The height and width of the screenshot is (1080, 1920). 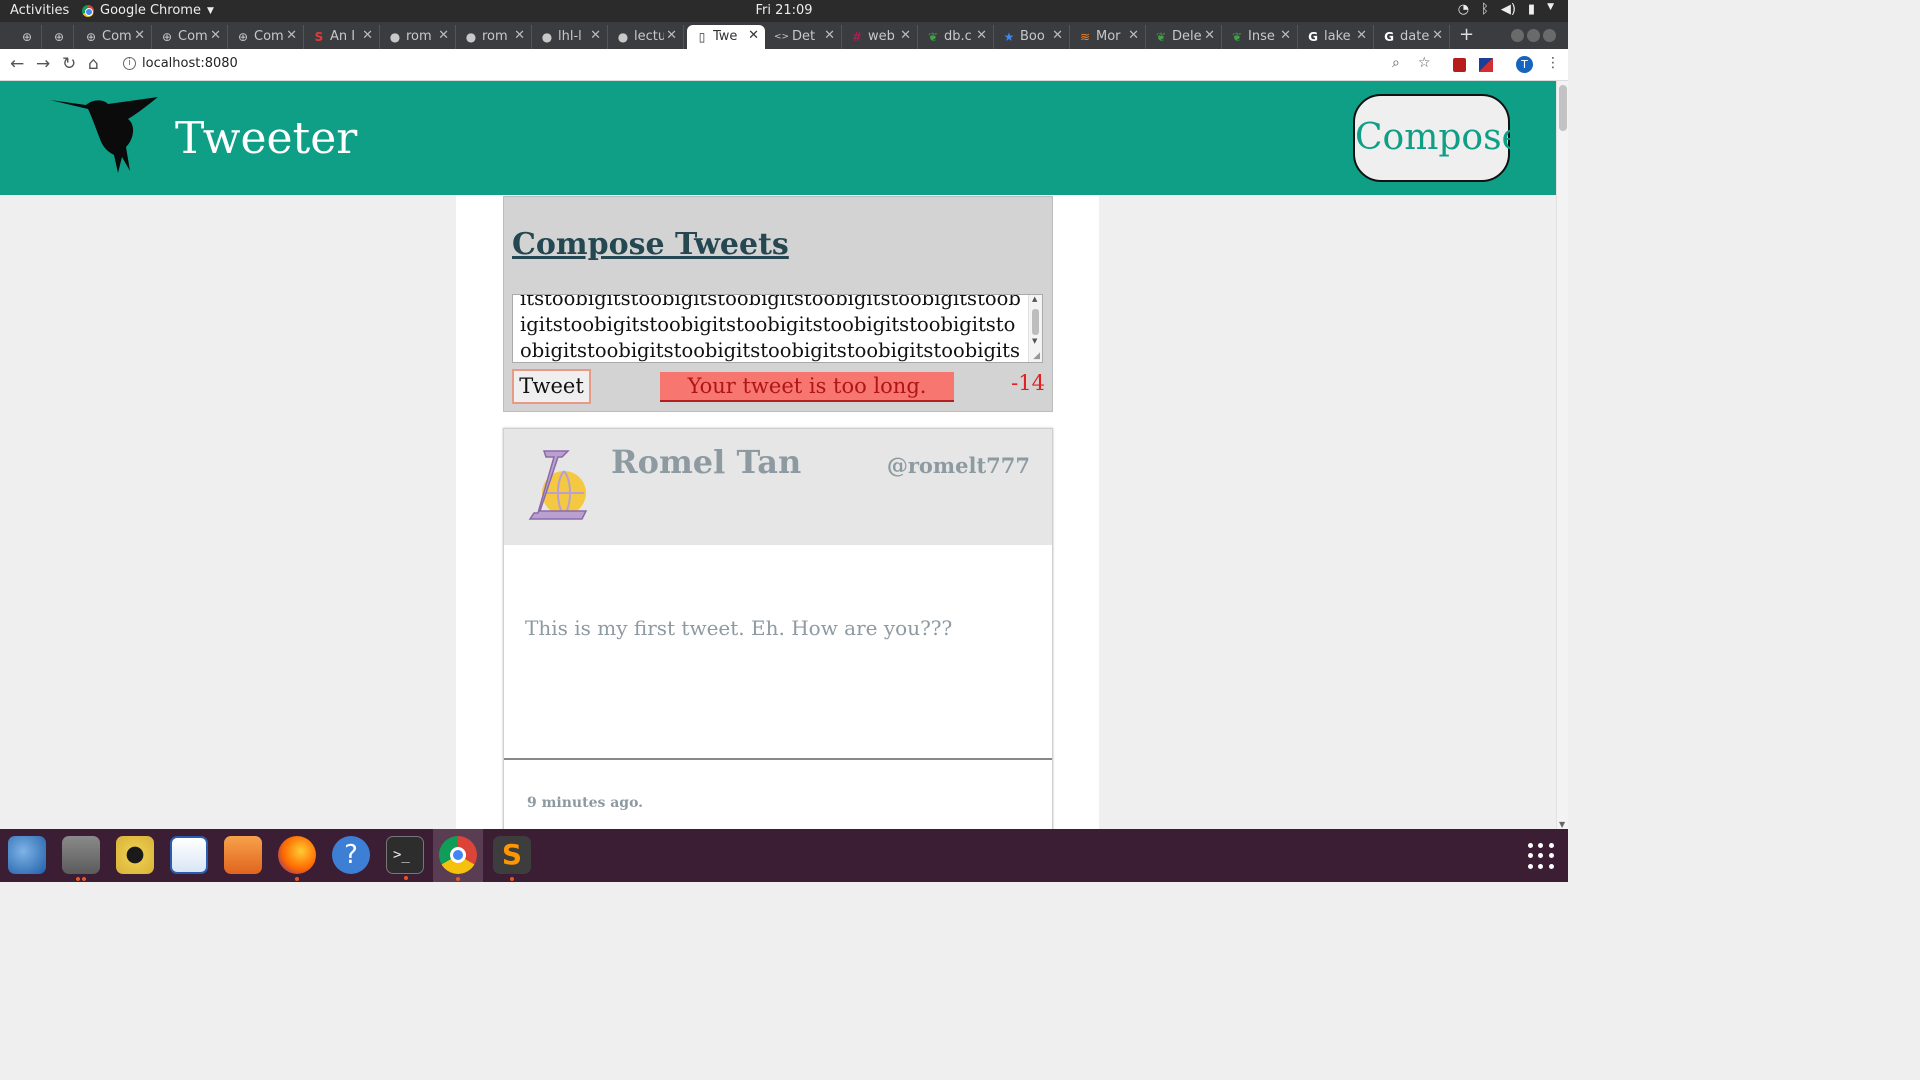 What do you see at coordinates (27, 855) in the screenshot?
I see `thunderbird-icon` at bounding box center [27, 855].